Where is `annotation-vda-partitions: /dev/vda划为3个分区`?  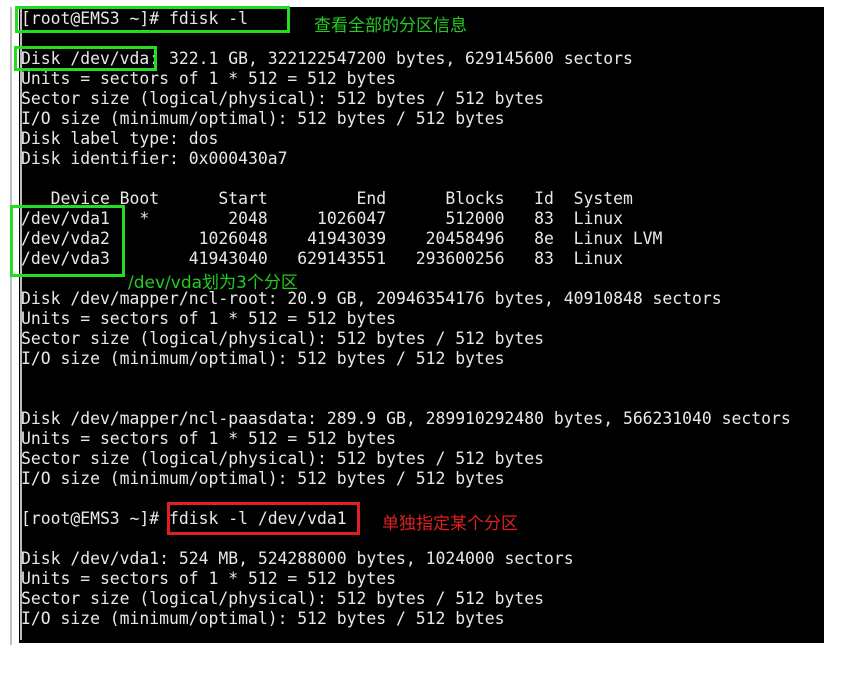 annotation-vda-partitions: /dev/vda划为3个分区 is located at coordinates (213, 283).